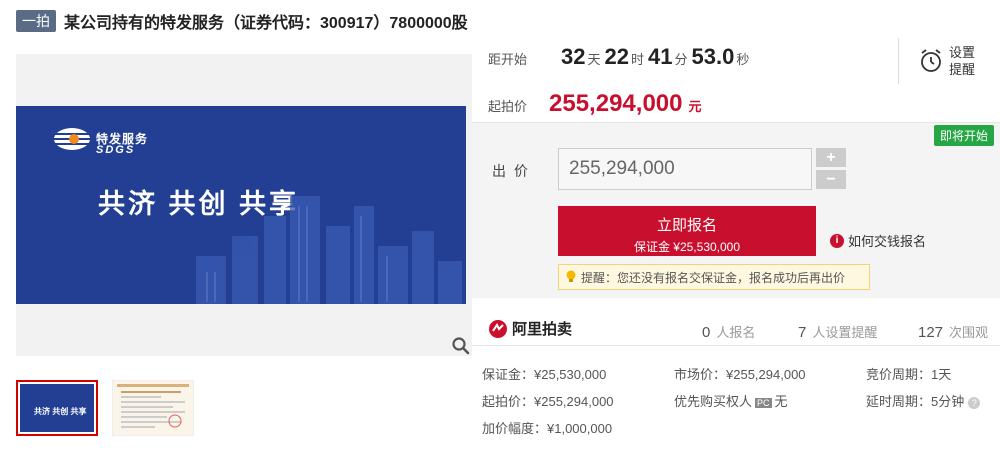  I want to click on signups-stat: 0 人报名, so click(728, 331).